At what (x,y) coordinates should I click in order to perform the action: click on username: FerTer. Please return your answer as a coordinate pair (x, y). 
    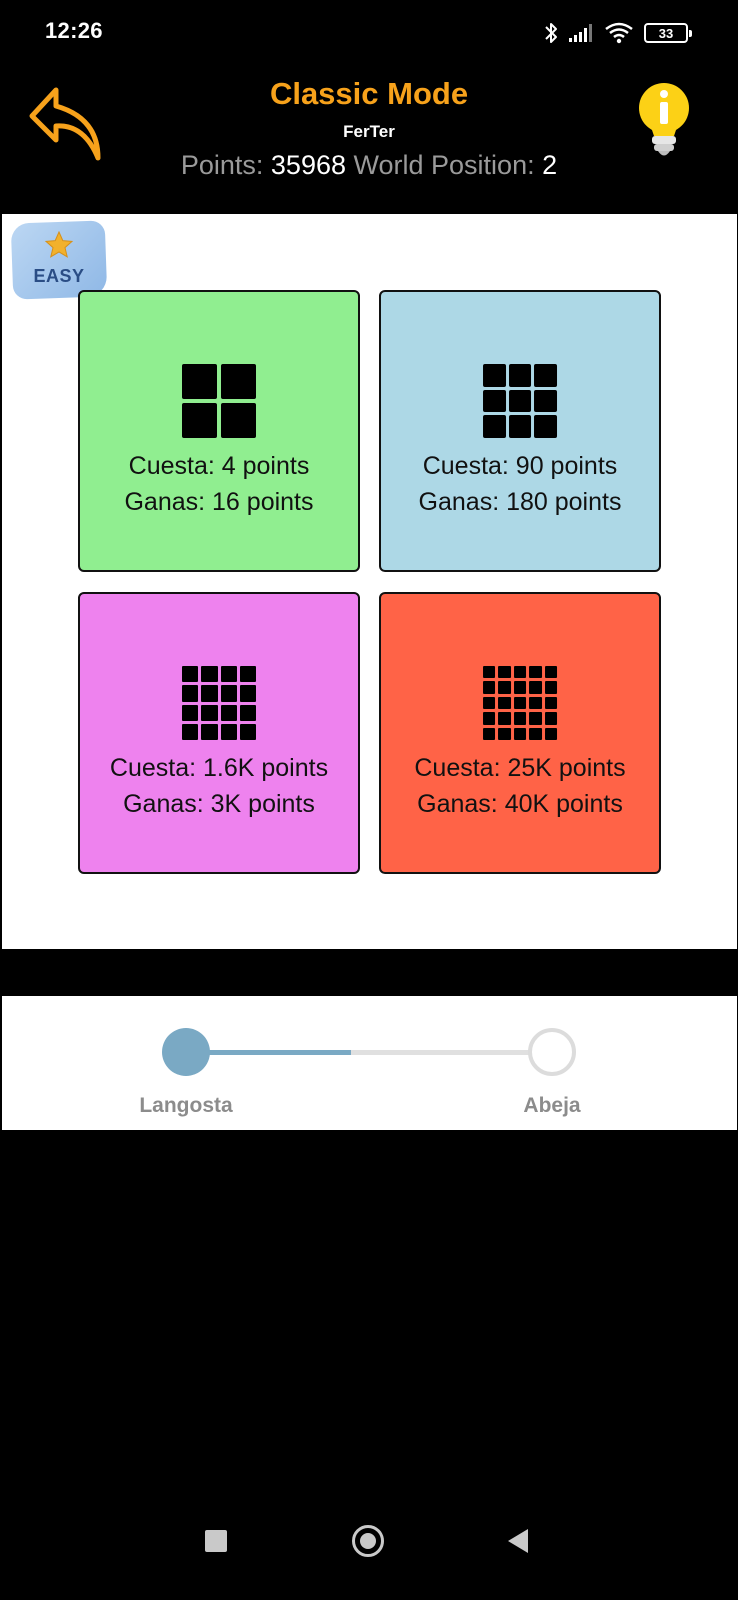
    Looking at the image, I should click on (369, 131).